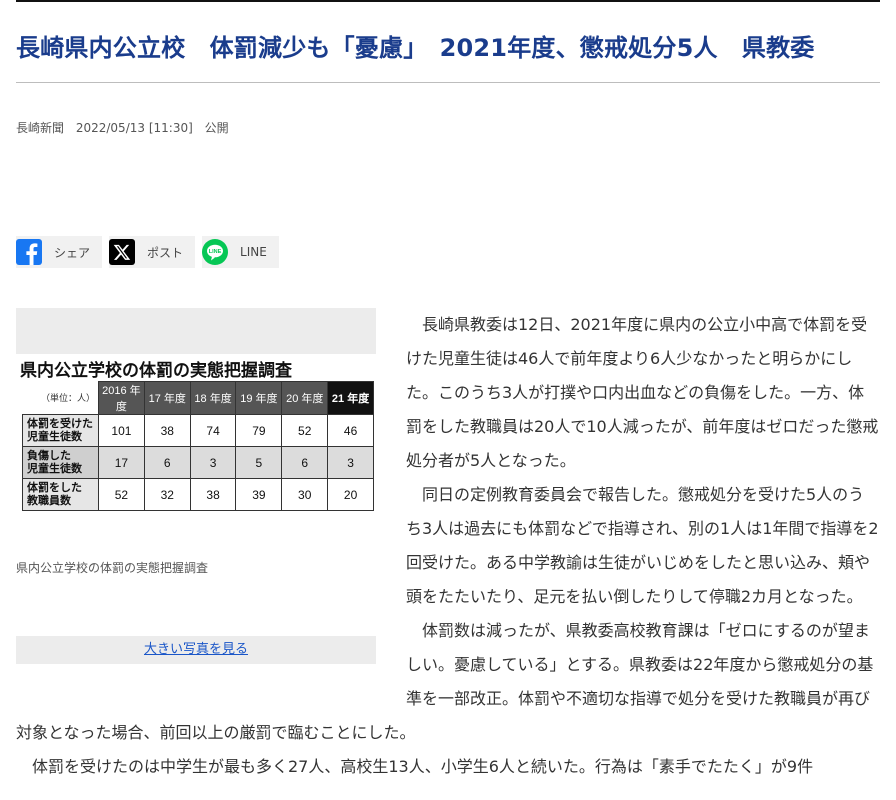  Describe the element at coordinates (40, 128) in the screenshot. I see `article-source: 長崎新聞` at that location.